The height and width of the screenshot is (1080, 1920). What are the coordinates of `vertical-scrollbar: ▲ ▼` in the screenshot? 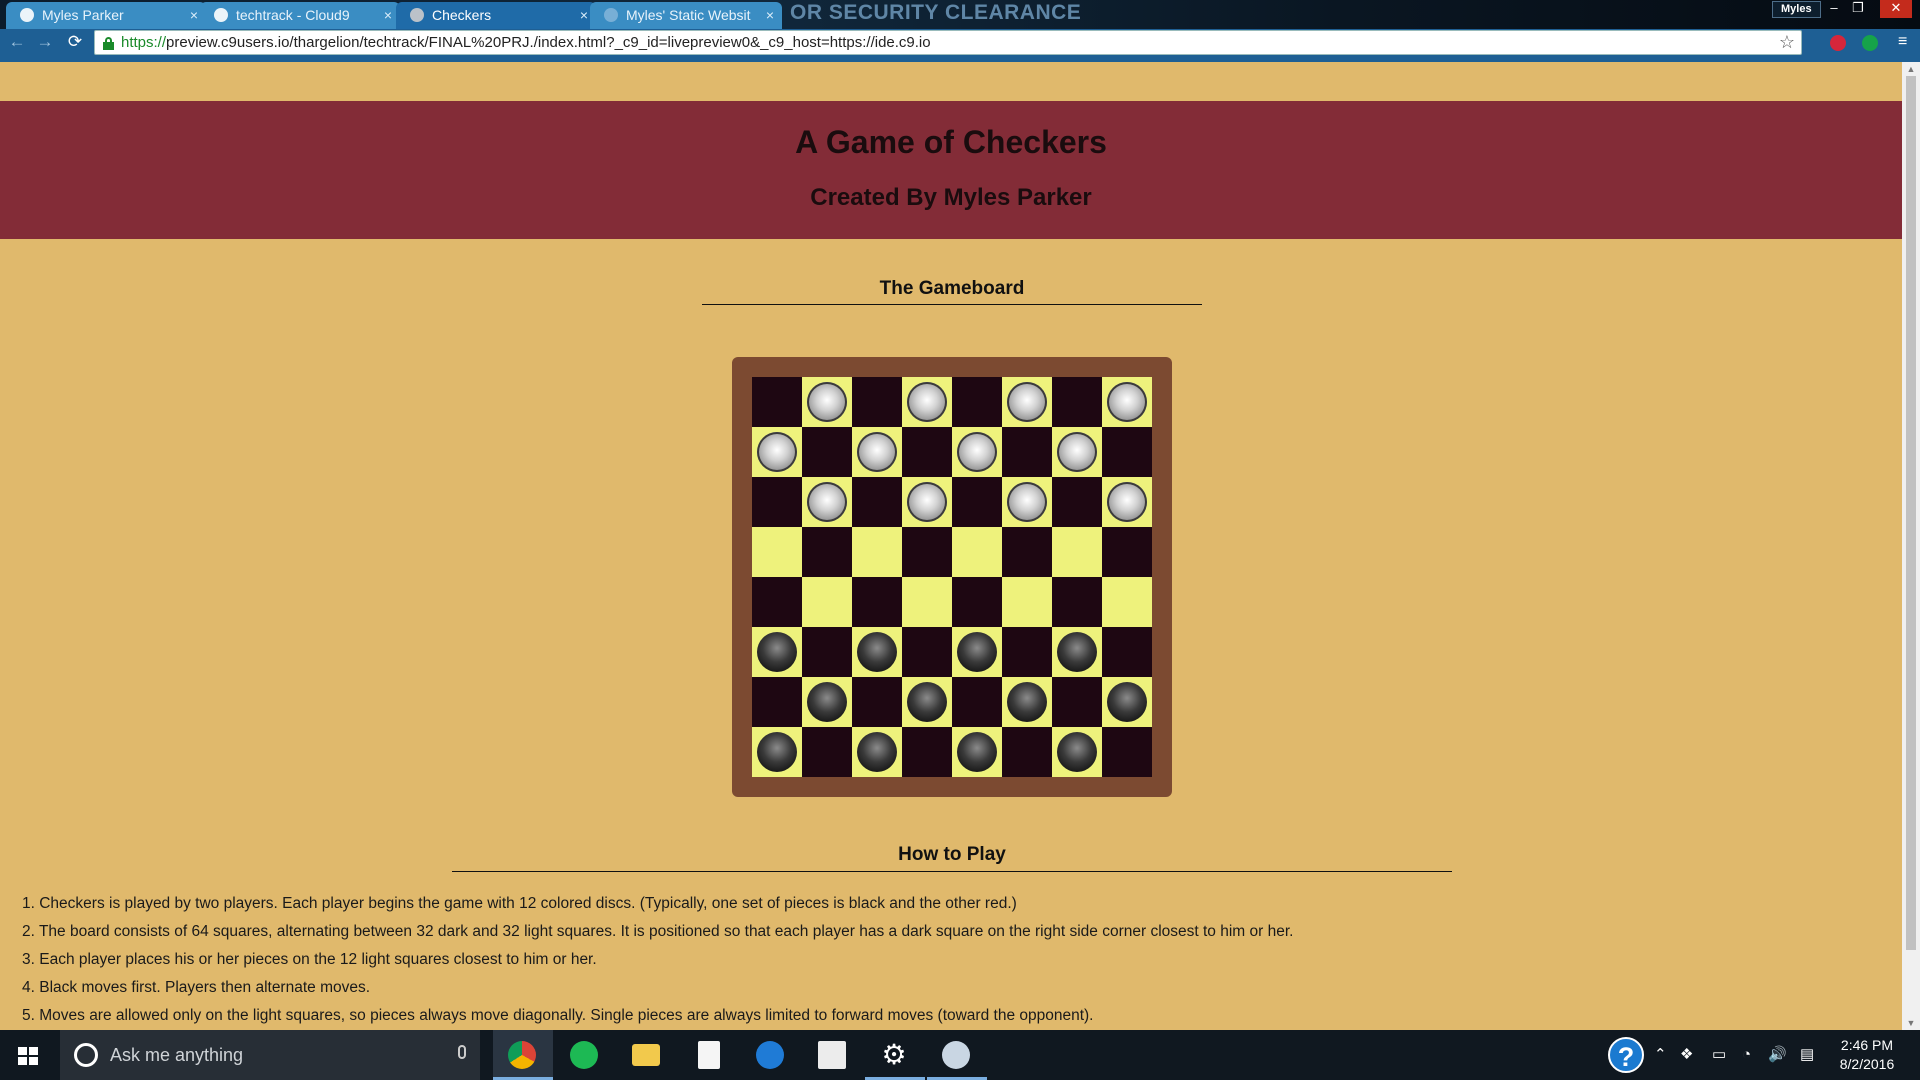 It's located at (1911, 546).